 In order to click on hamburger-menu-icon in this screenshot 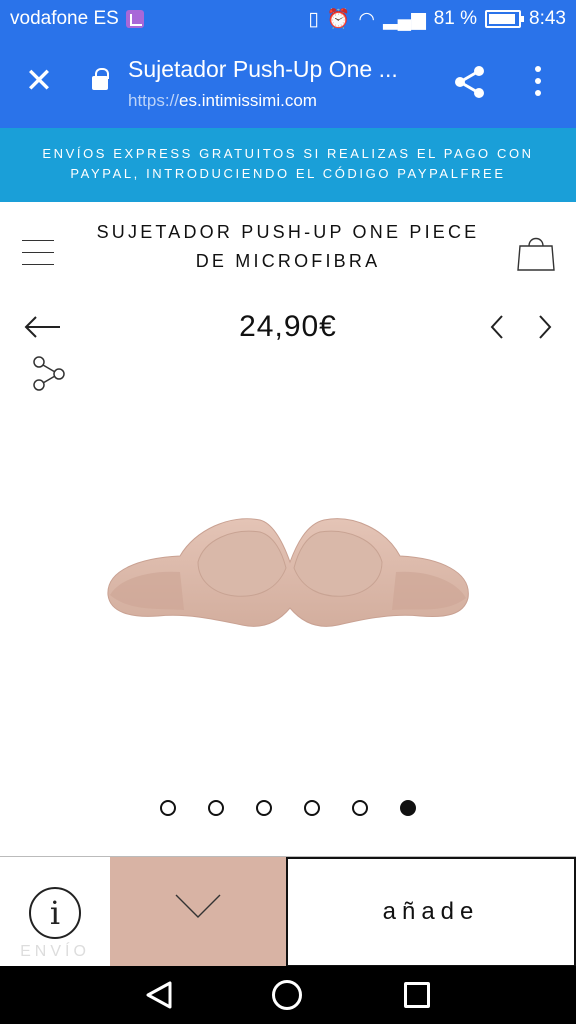, I will do `click(38, 254)`.